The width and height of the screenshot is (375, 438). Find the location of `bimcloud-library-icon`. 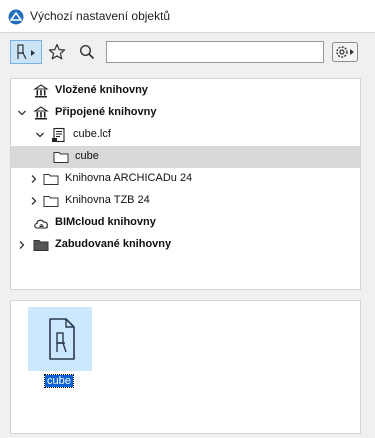

bimcloud-library-icon is located at coordinates (41, 224).